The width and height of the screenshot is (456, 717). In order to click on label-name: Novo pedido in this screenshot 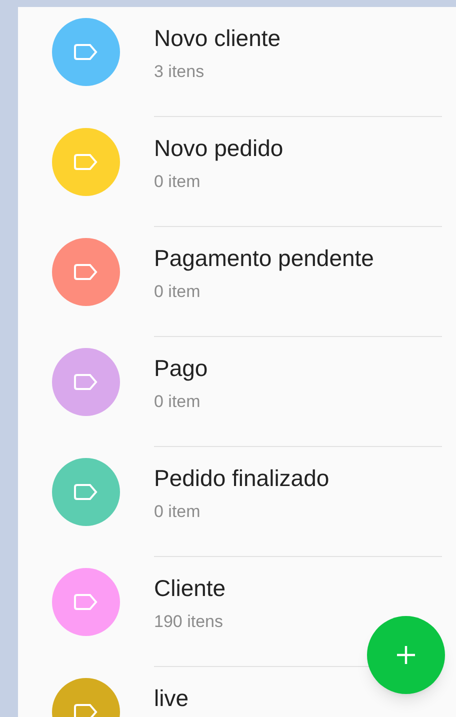, I will do `click(219, 148)`.